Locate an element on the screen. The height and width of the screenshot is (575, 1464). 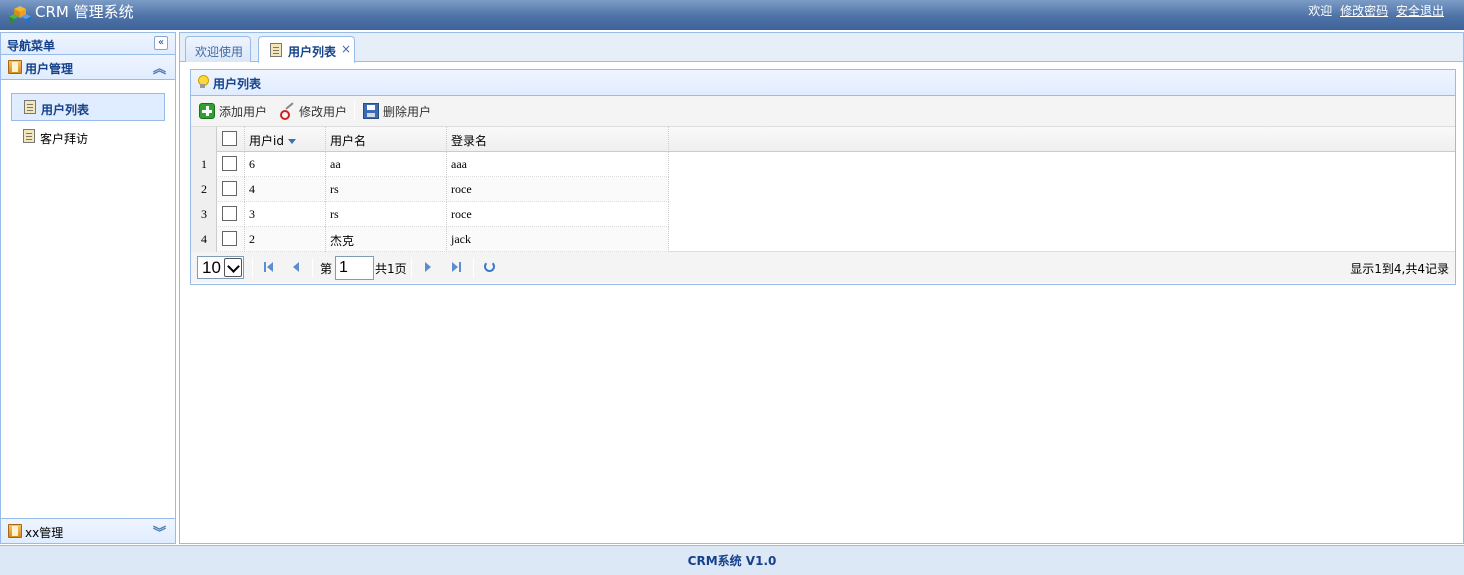
app-logo-icon is located at coordinates (20, 15).